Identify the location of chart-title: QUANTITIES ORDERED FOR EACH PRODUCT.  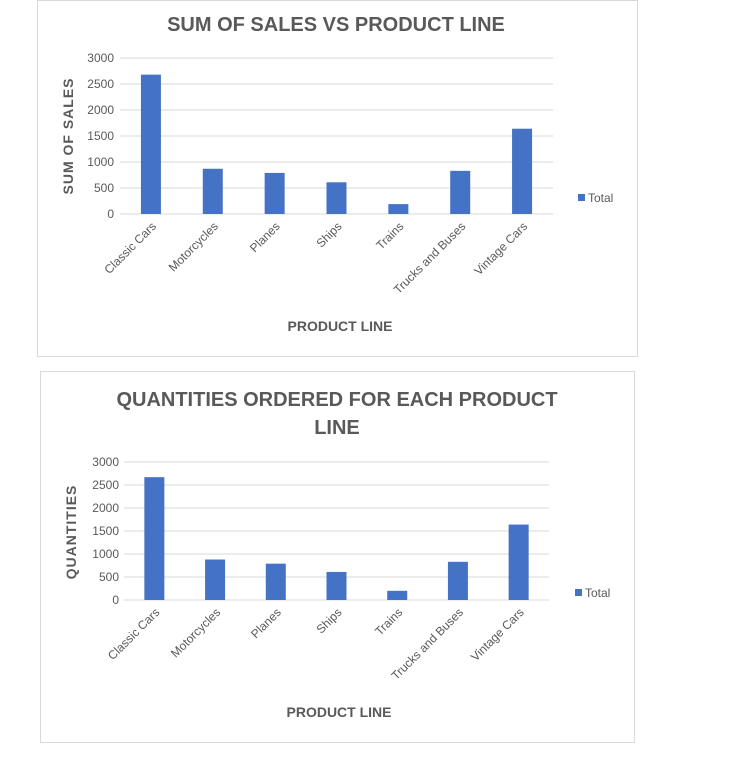
(336, 400).